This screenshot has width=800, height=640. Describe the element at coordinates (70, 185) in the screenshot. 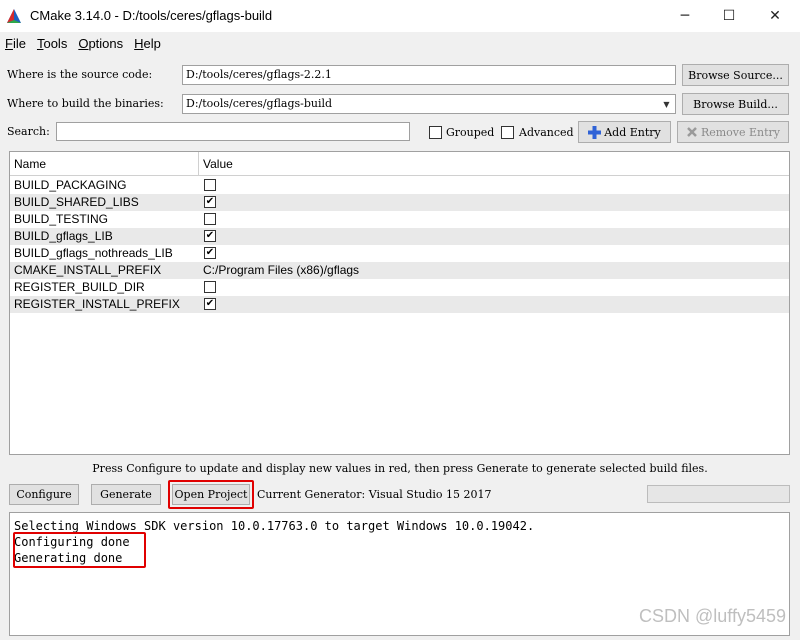

I see `variable-name: BUILD_PACKAGING` at that location.